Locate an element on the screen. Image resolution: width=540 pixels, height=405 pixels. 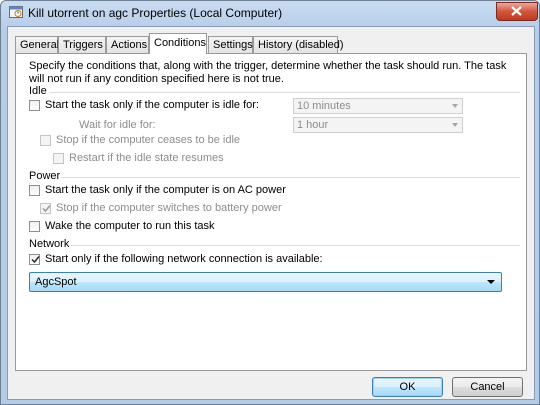
wake-computer-checkbox is located at coordinates (34, 226).